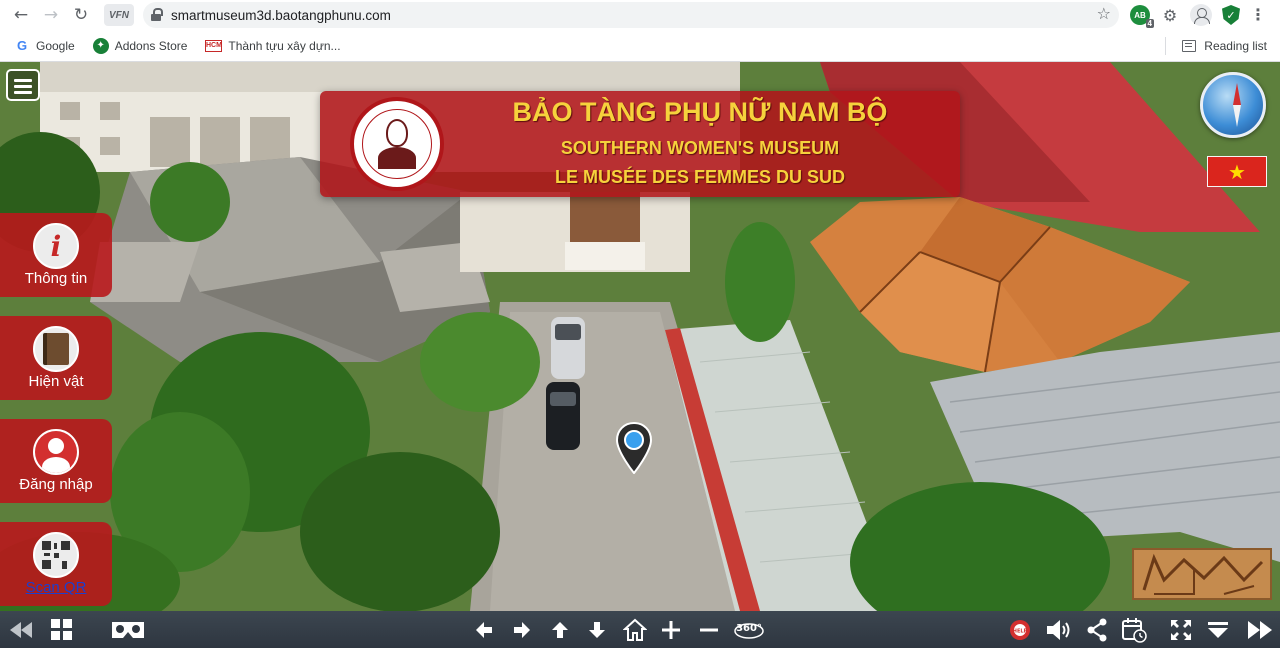  What do you see at coordinates (23, 85) in the screenshot?
I see `hamburger-menu-icon` at bounding box center [23, 85].